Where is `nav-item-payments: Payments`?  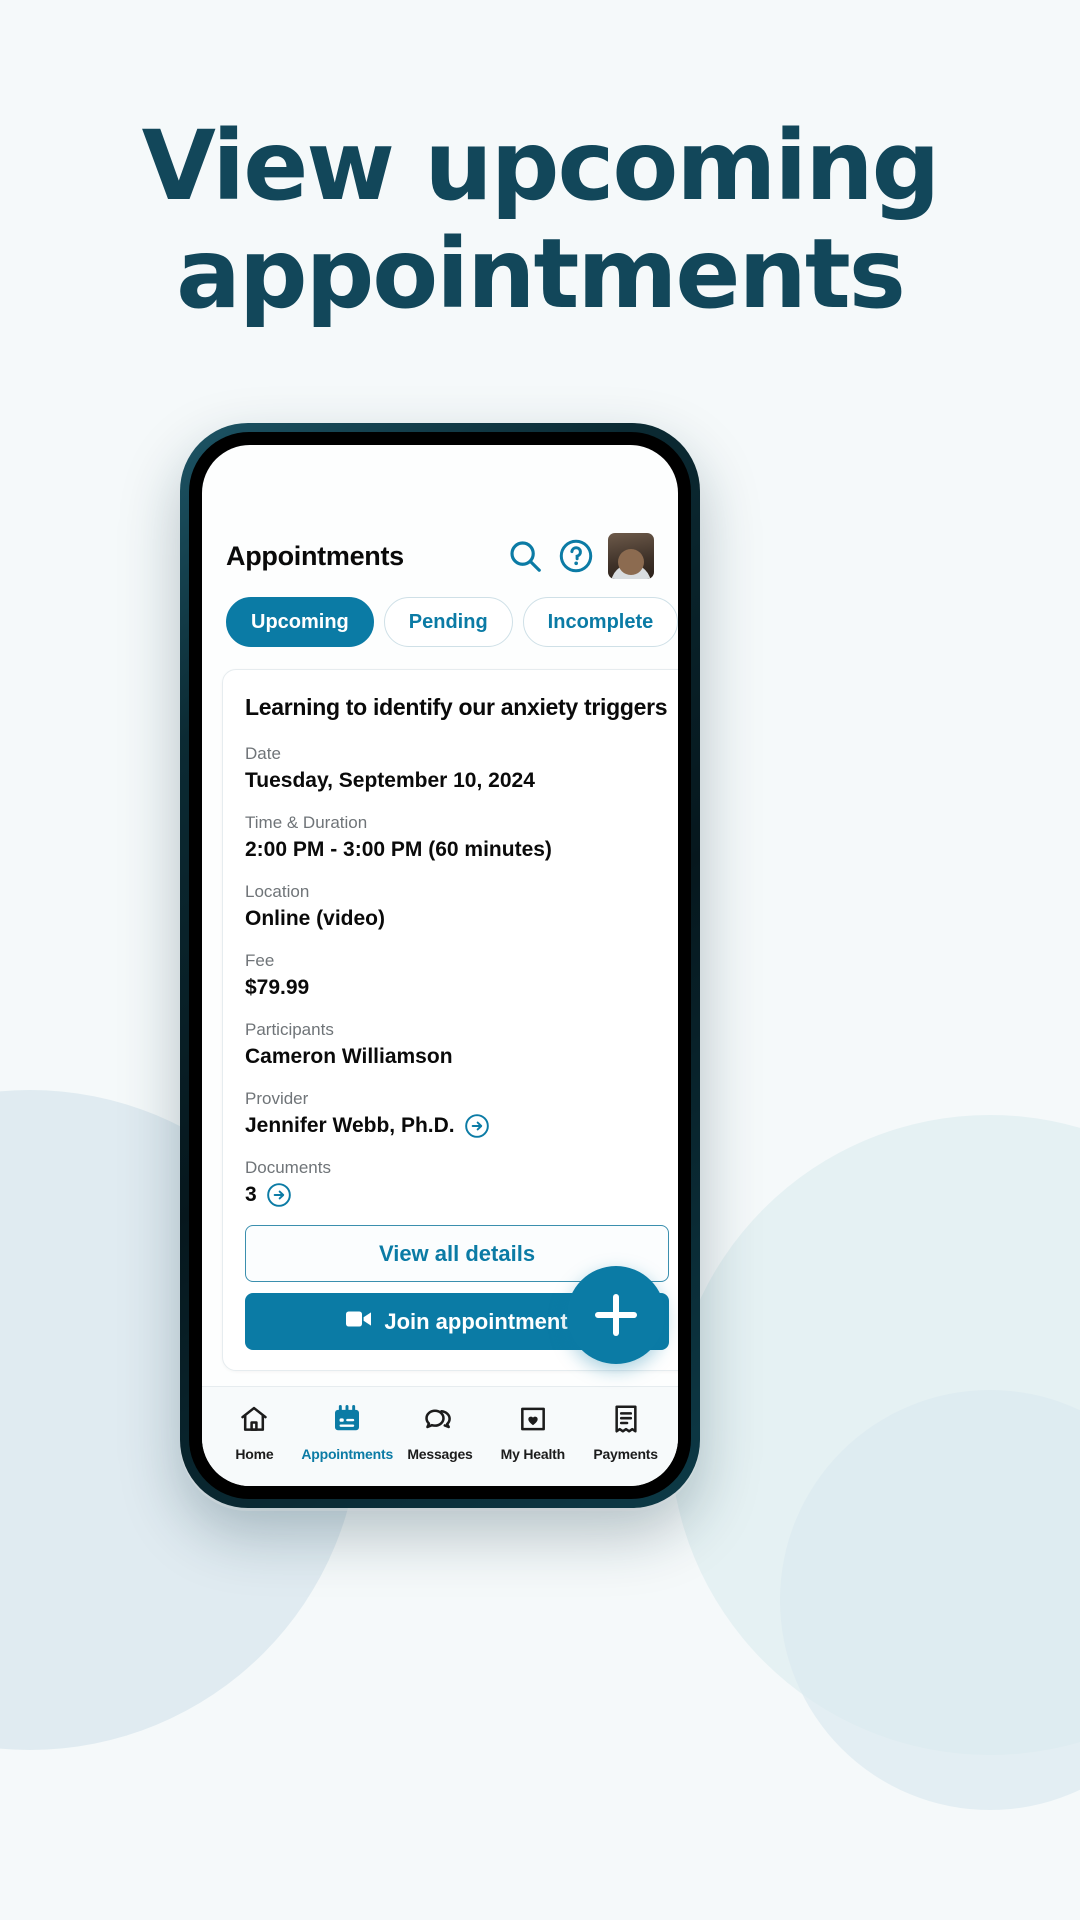
nav-item-payments: Payments is located at coordinates (625, 1432).